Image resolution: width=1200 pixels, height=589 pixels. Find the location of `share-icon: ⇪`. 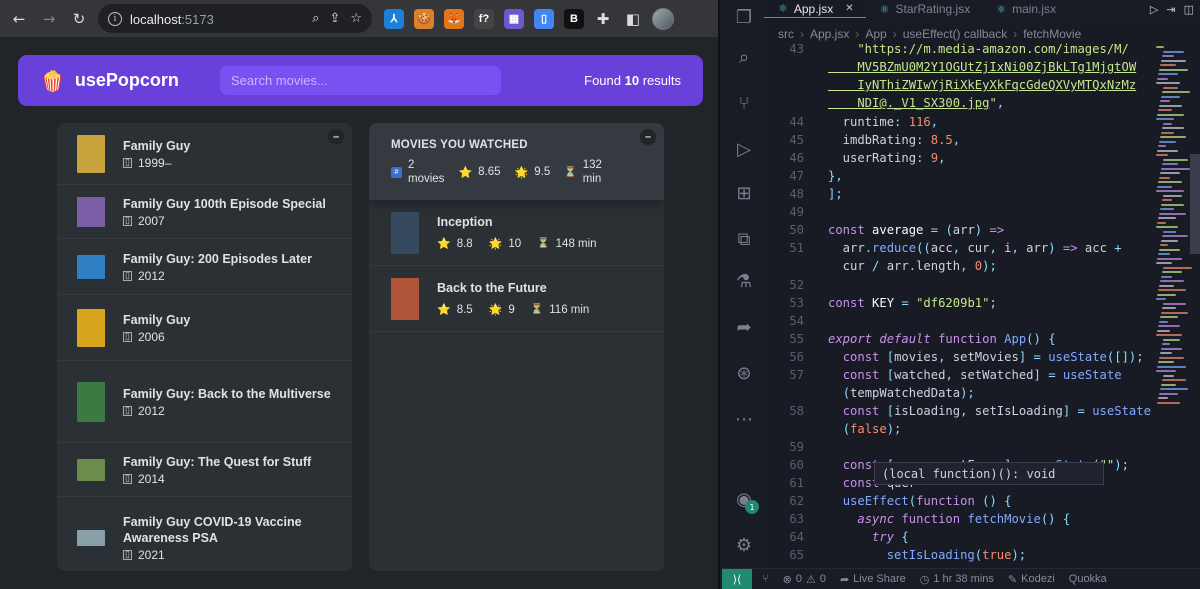

share-icon: ⇪ is located at coordinates (334, 18).